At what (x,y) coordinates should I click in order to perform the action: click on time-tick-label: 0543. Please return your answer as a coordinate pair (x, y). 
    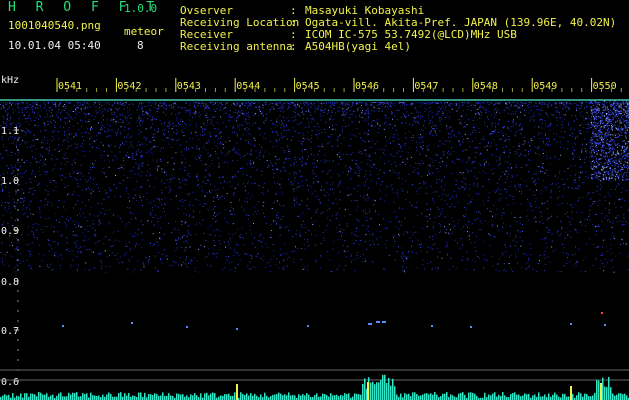
    Looking at the image, I should click on (189, 86).